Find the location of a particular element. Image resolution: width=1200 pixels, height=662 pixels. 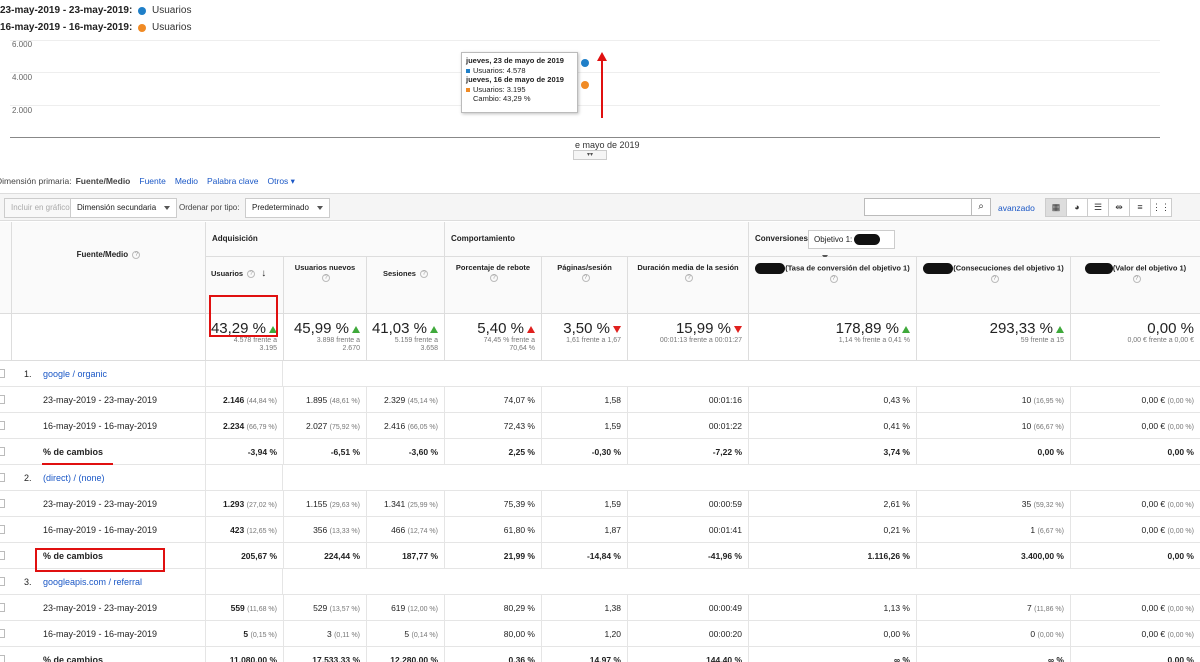

source-medium-link: google / organic is located at coordinates (75, 374).